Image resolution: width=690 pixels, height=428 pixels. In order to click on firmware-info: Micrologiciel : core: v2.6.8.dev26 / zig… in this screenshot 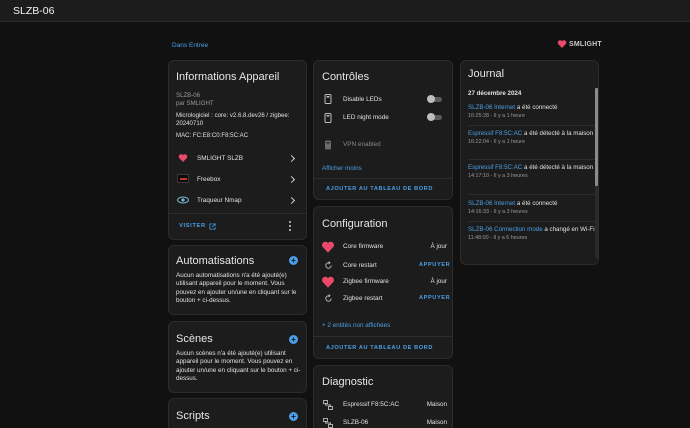, I will do `click(233, 115)`.